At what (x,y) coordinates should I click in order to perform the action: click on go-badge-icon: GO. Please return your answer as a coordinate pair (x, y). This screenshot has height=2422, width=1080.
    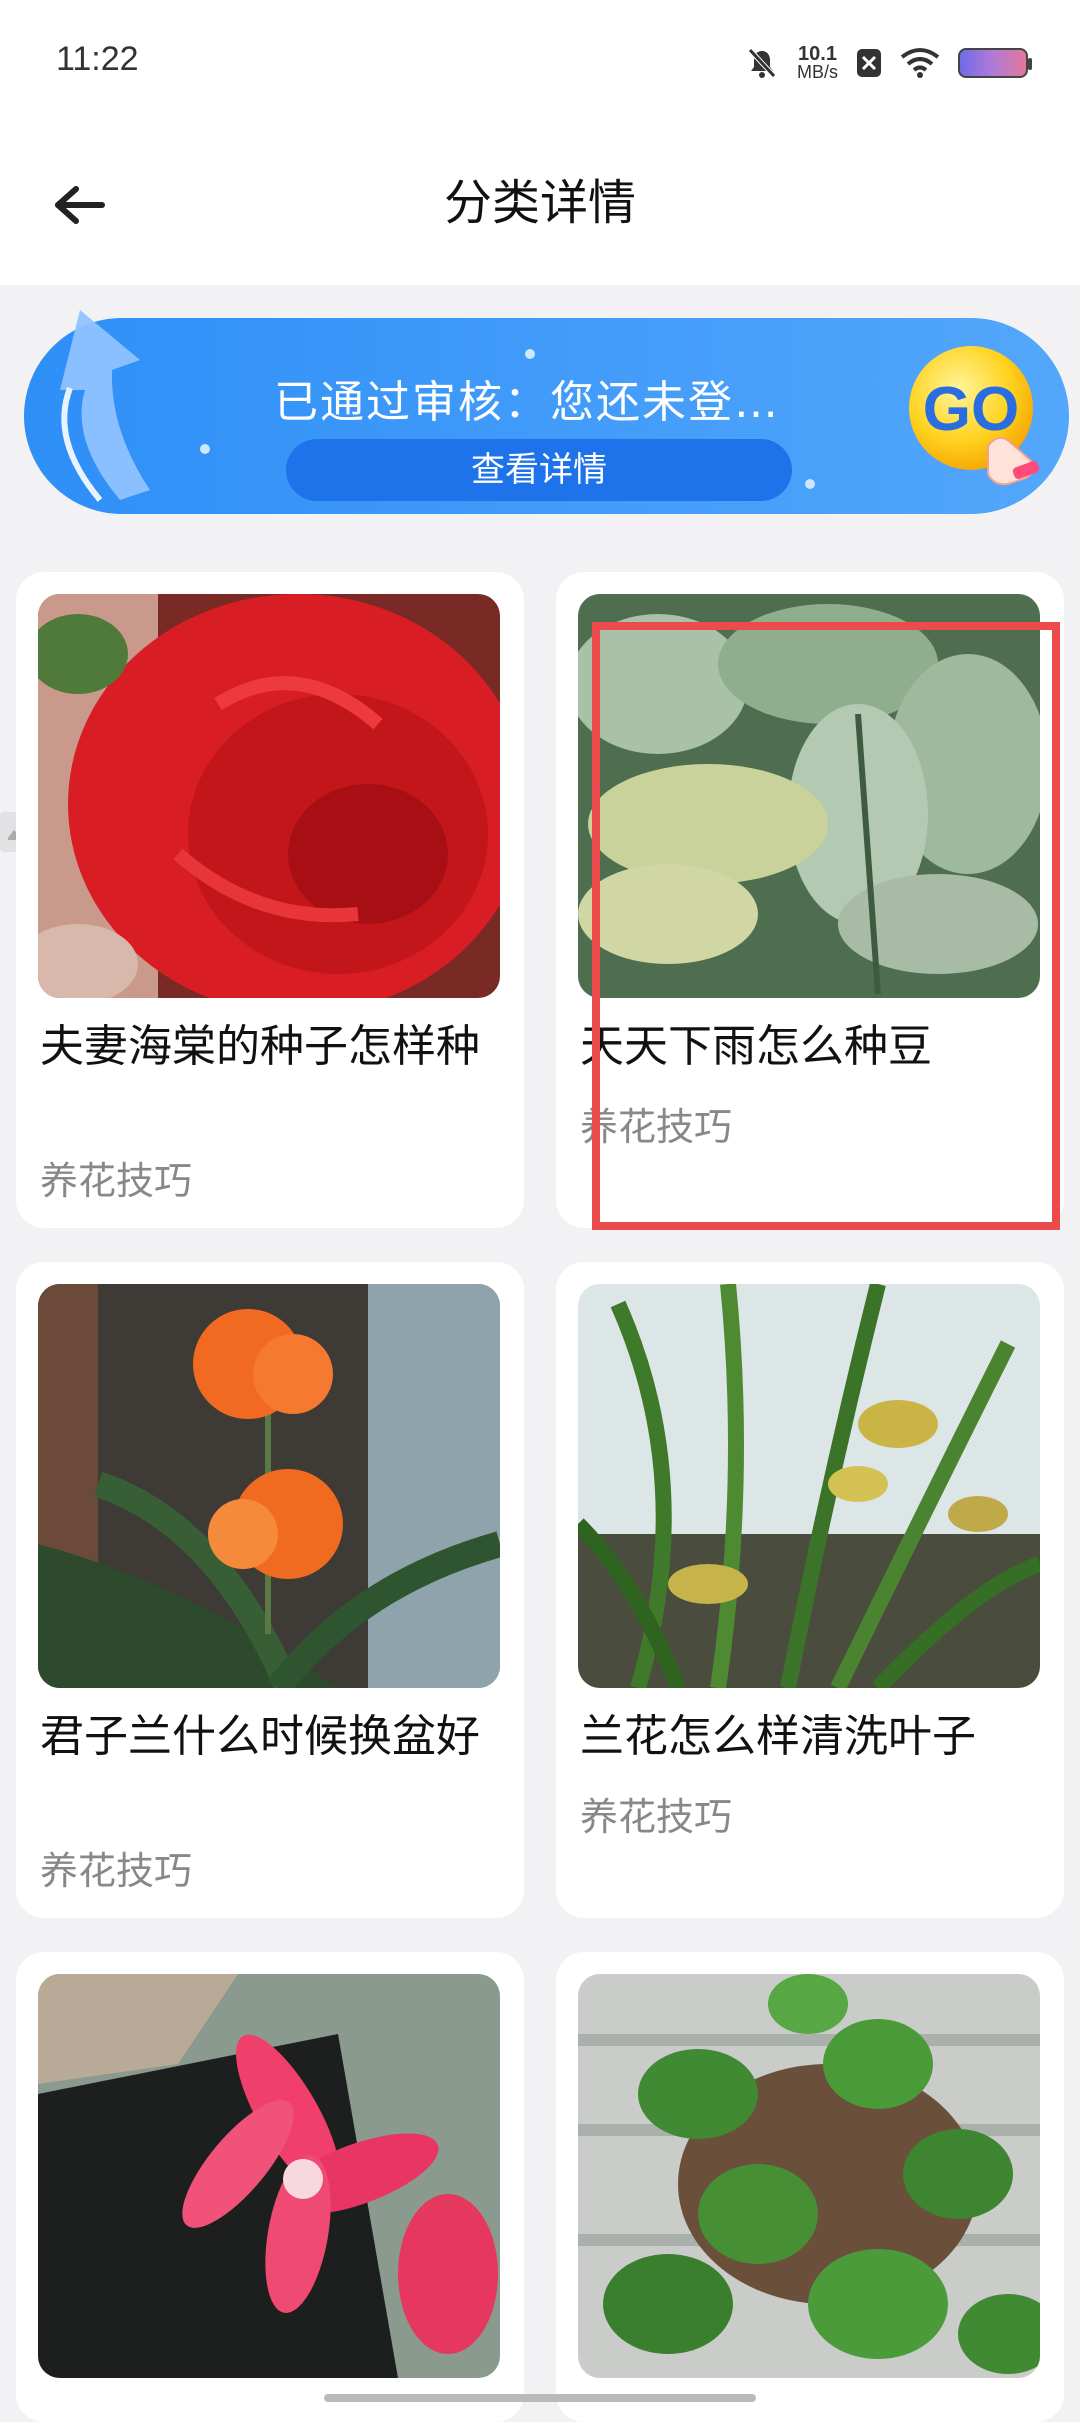
    Looking at the image, I should click on (973, 413).